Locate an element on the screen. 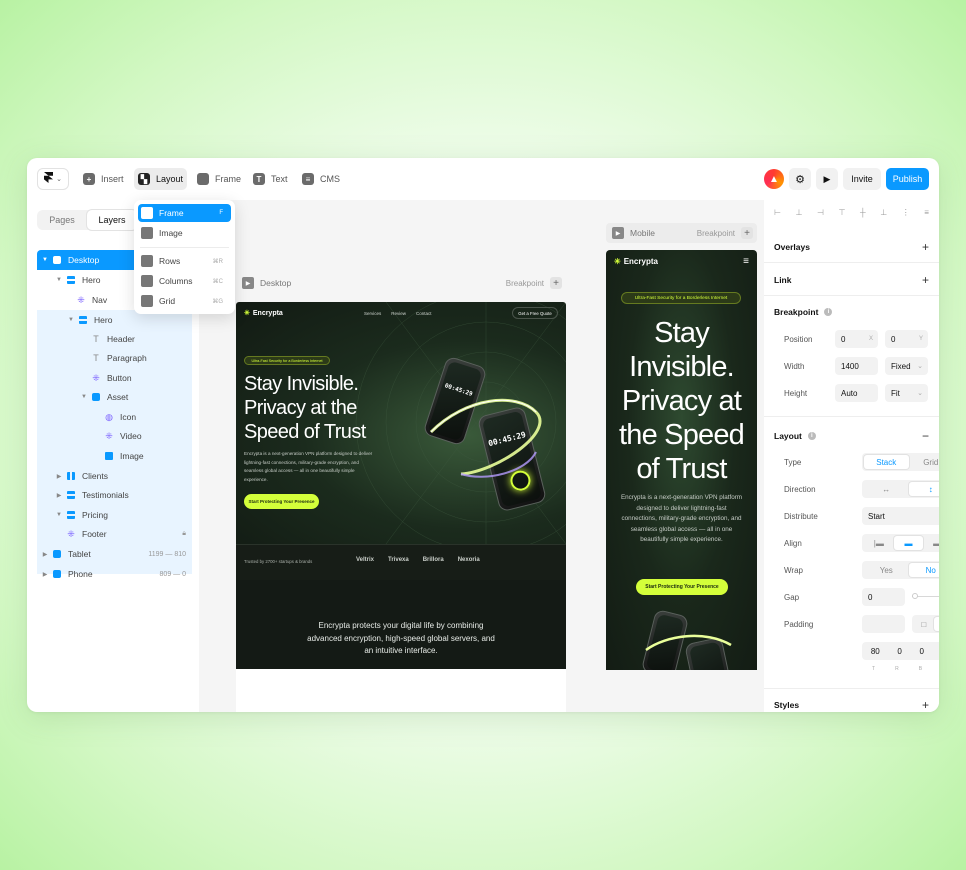  menu-item-grid: Grid ⌘G is located at coordinates (184, 301).